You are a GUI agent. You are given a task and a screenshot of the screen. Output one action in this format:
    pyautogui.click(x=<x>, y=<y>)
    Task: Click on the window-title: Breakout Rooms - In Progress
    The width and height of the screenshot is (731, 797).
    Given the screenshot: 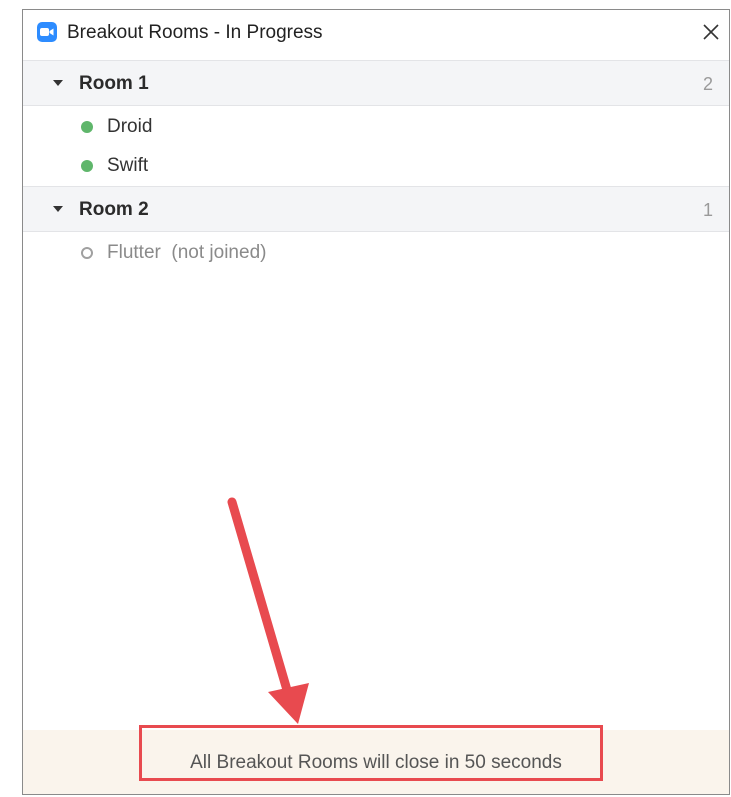 What is the action you would take?
    pyautogui.click(x=195, y=32)
    